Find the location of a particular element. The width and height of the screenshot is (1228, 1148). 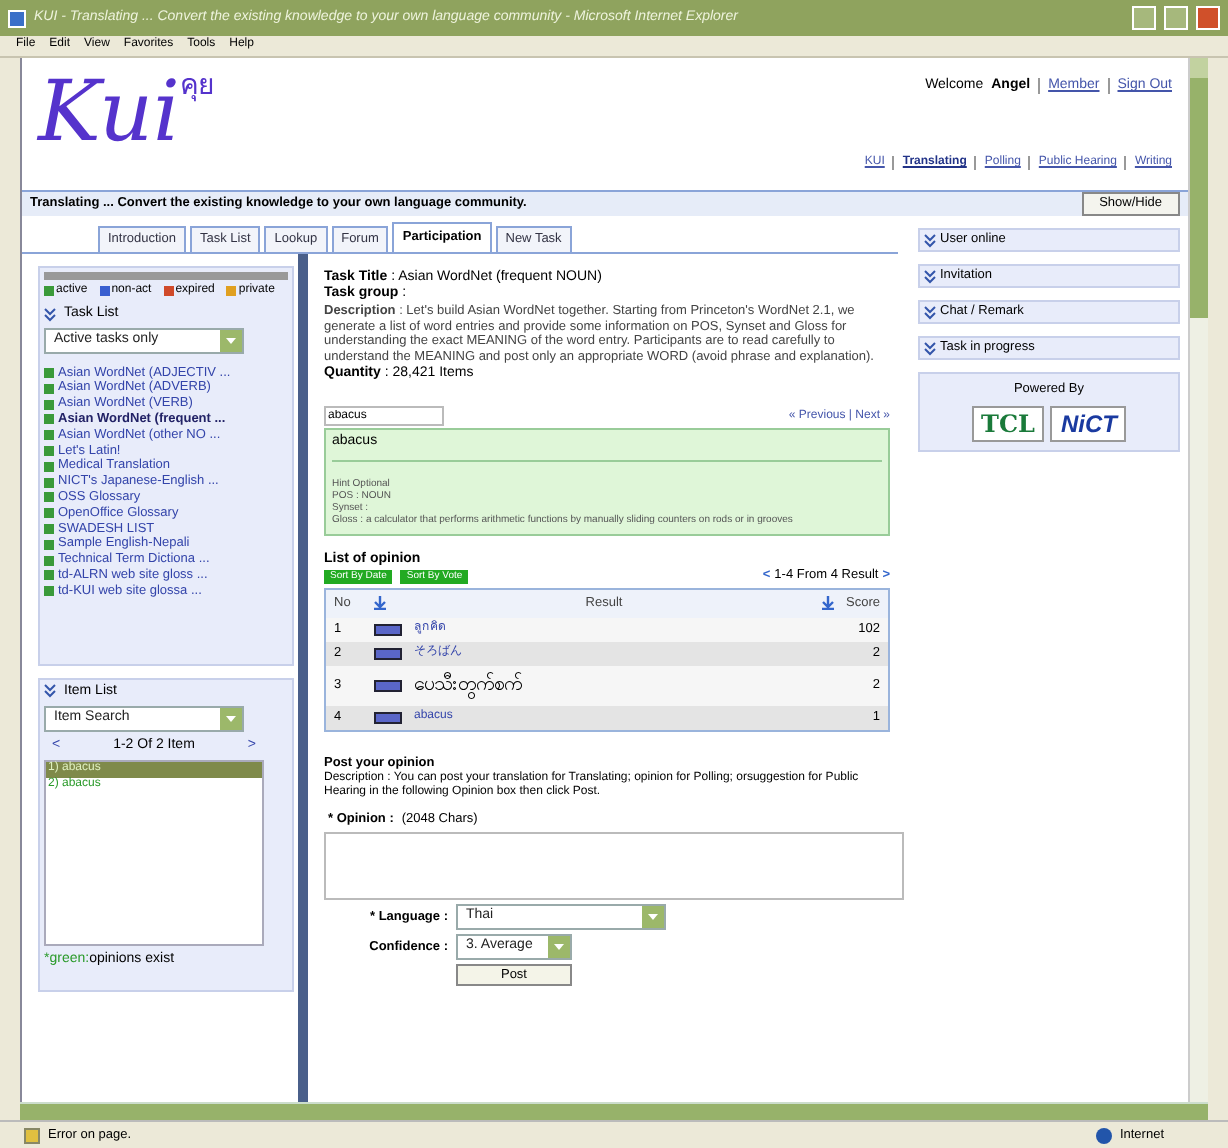

horizontal-scrollbar is located at coordinates (614, 1111).